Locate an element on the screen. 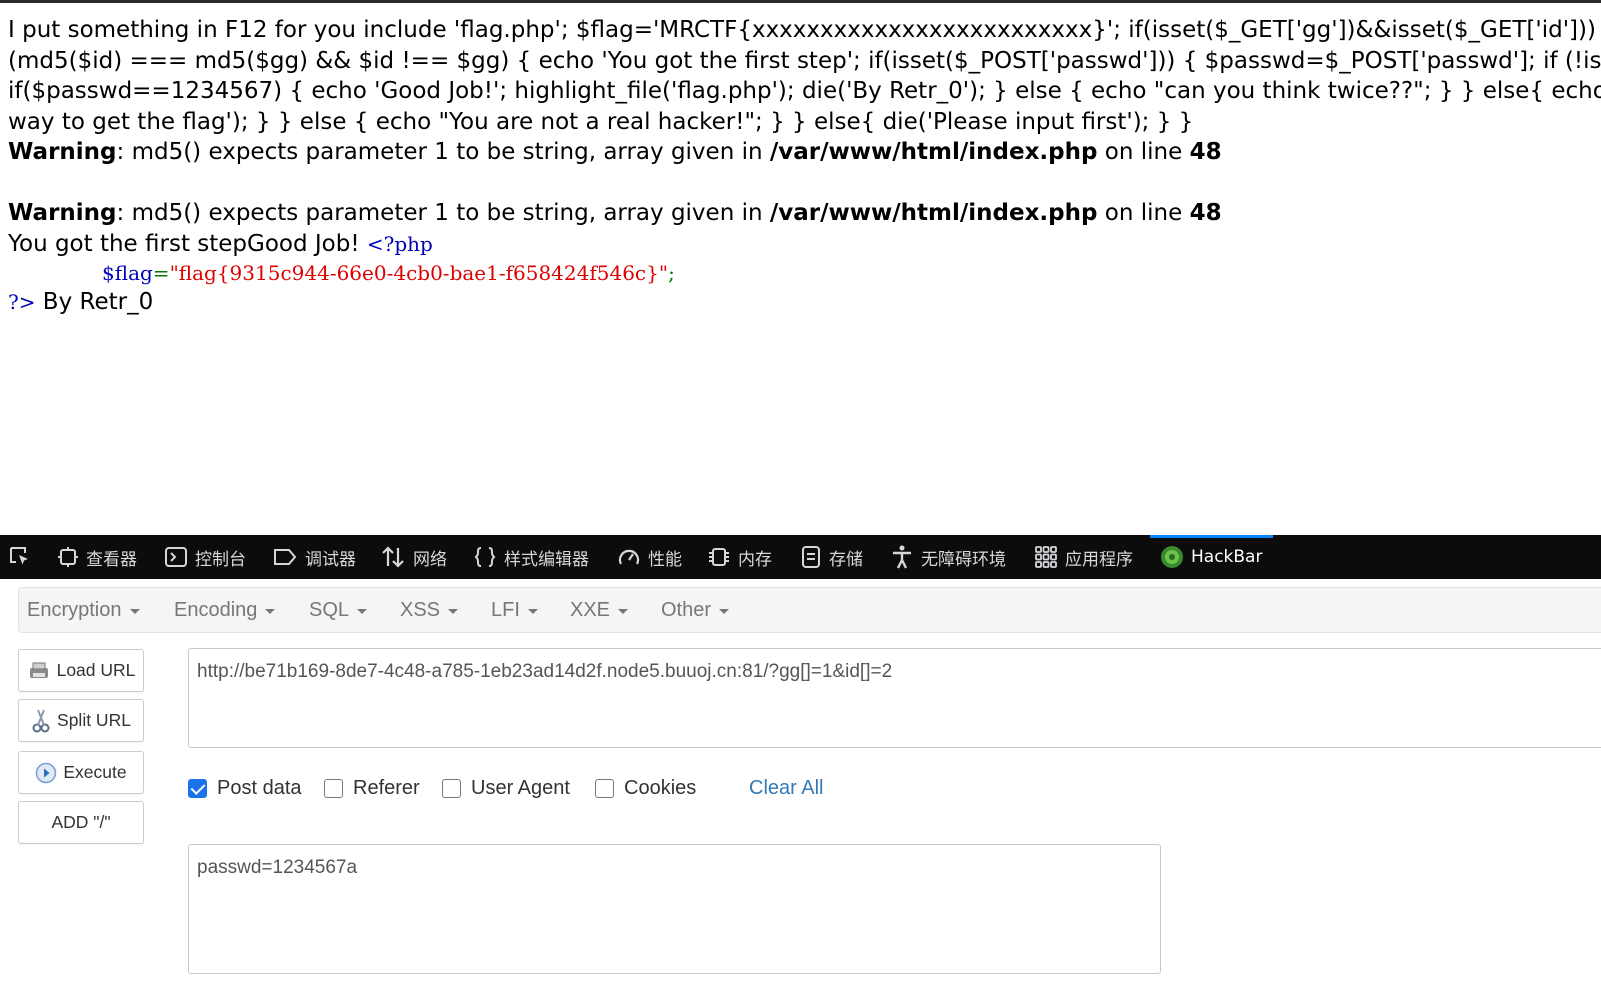  tab-label: 查看器 is located at coordinates (111, 559).